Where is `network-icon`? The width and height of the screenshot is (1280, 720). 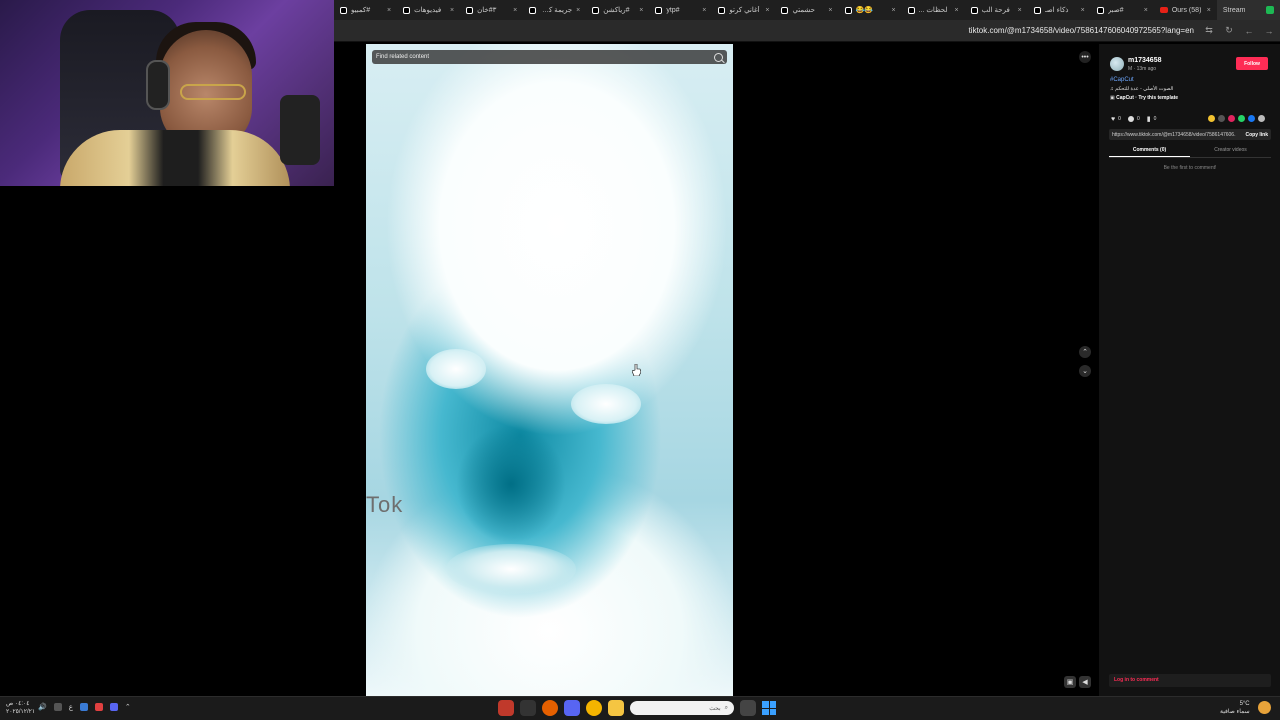 network-icon is located at coordinates (57, 707).